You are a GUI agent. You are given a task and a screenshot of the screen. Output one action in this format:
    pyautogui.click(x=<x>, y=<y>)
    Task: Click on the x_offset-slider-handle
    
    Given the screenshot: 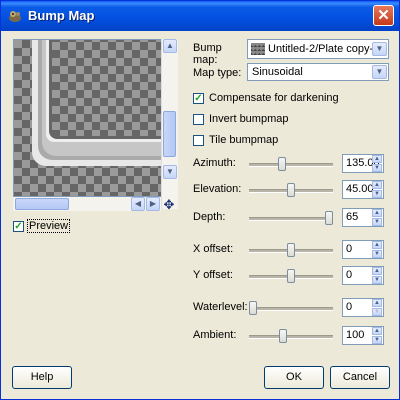 What is the action you would take?
    pyautogui.click(x=291, y=250)
    